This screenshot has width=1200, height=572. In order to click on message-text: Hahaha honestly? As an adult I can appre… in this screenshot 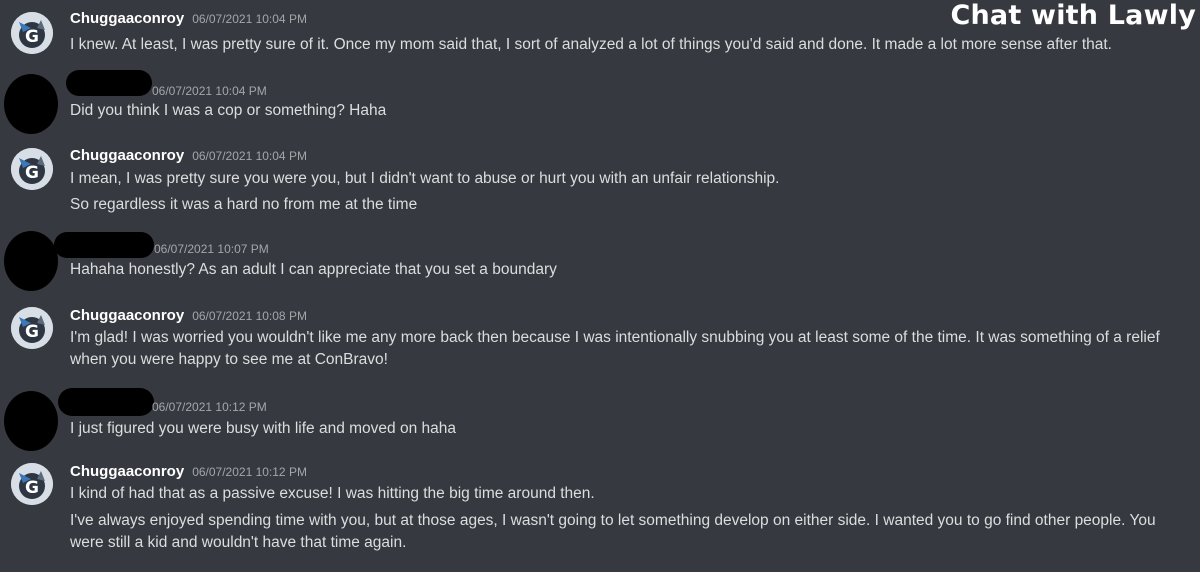, I will do `click(313, 269)`.